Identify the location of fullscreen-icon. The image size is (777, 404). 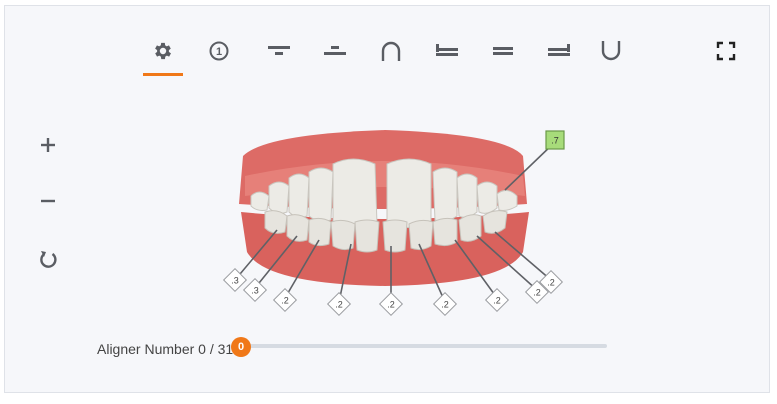
(726, 51).